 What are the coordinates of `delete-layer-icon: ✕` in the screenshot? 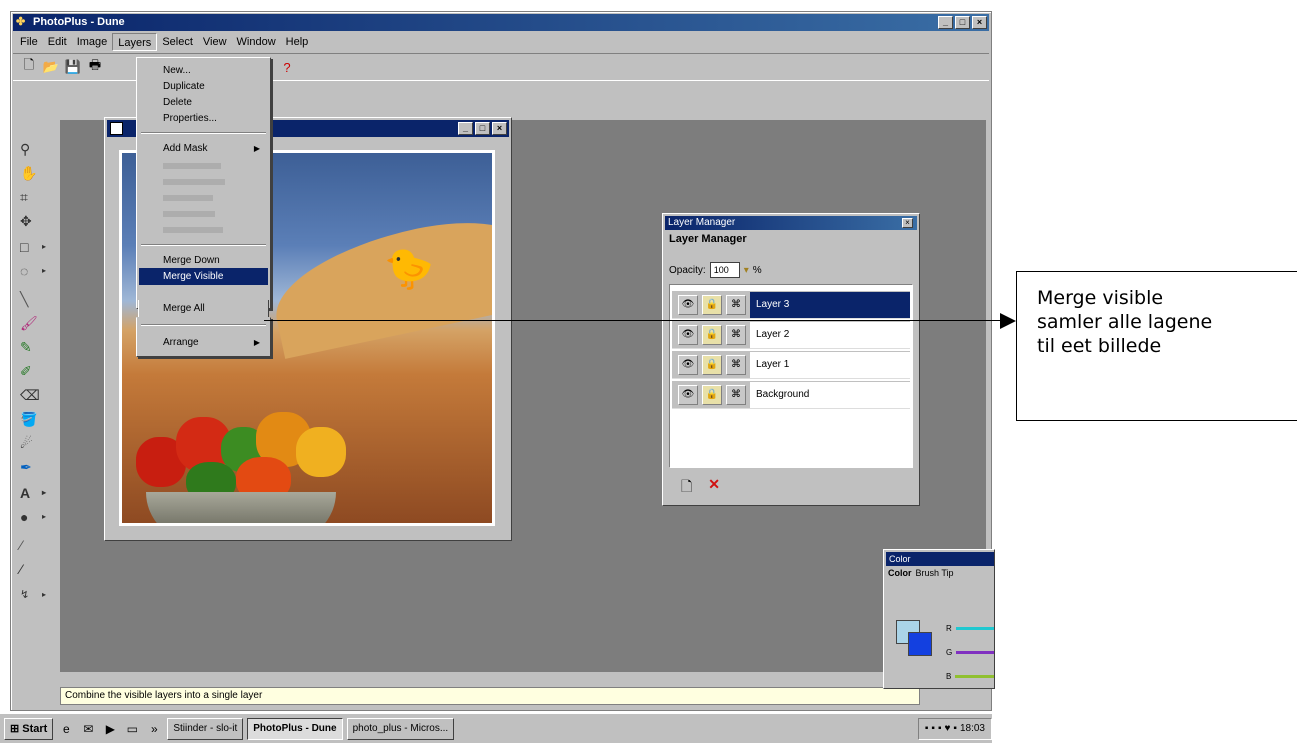 It's located at (714, 488).